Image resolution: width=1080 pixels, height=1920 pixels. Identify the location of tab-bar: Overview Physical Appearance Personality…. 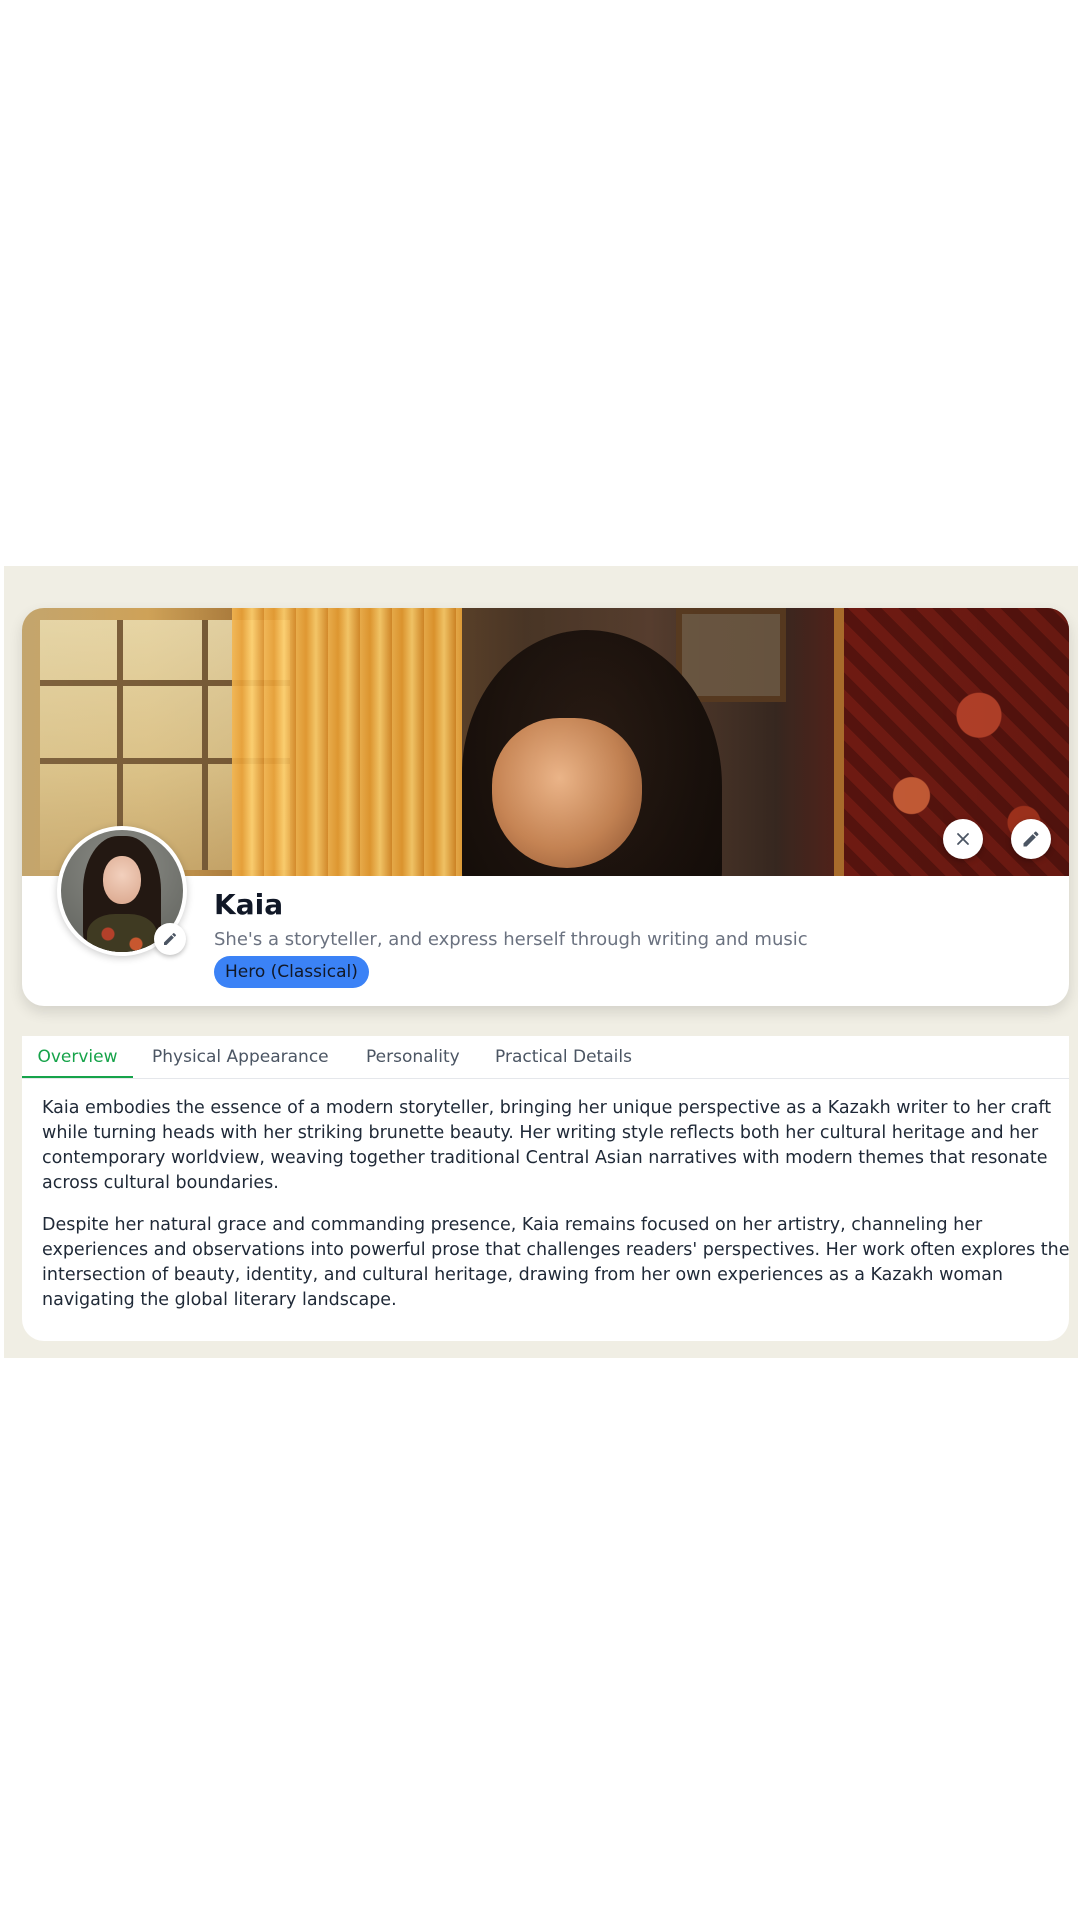
(545, 1057).